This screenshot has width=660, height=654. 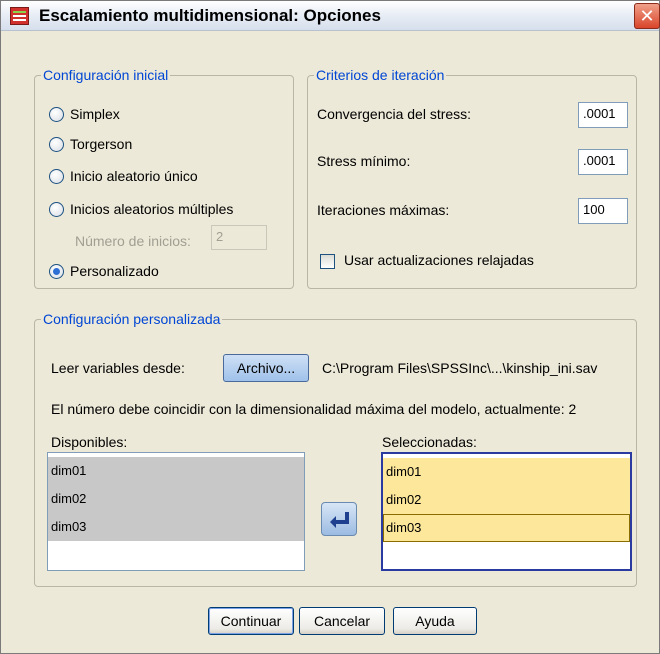 What do you see at coordinates (364, 161) in the screenshot?
I see `min-stress-label: Stress mínimo:` at bounding box center [364, 161].